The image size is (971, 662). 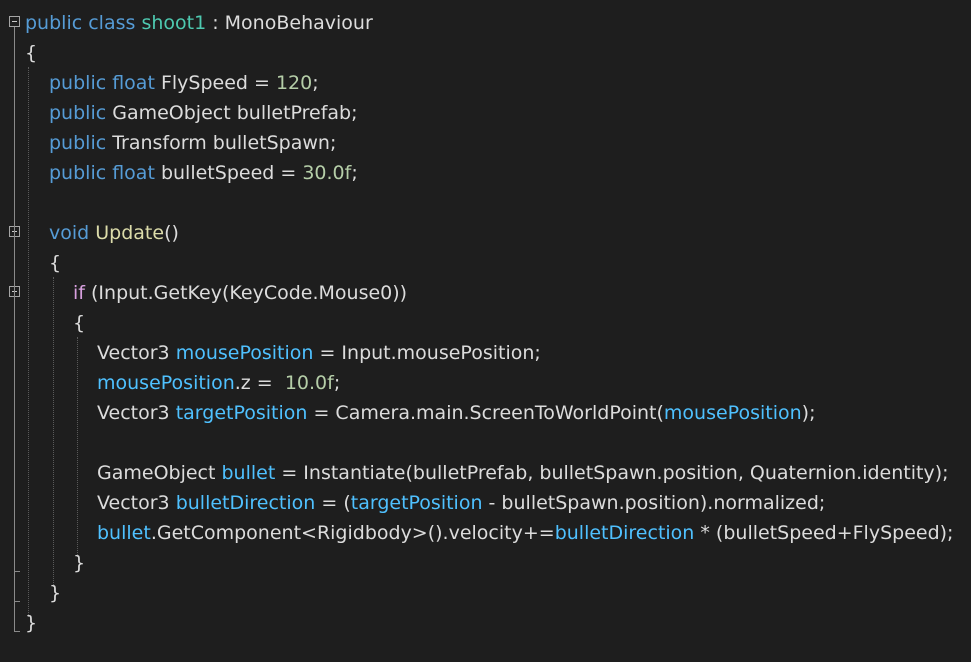 I want to click on code-token: * (bulletSpeed+FlySpeed);, so click(x=824, y=533).